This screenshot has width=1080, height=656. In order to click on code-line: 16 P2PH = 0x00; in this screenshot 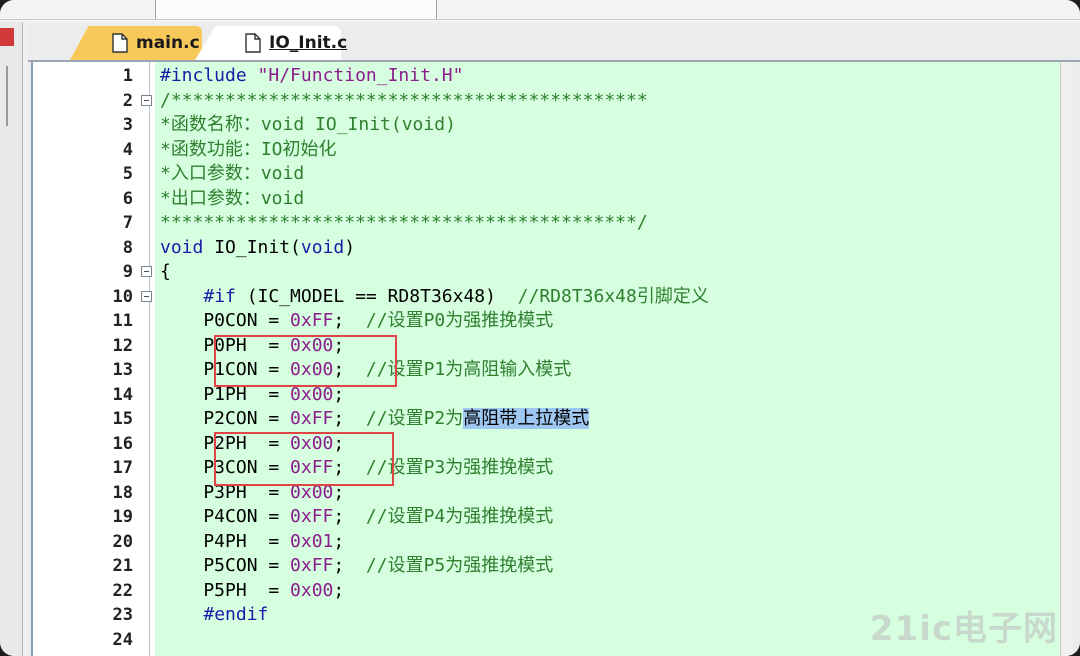, I will do `click(545, 444)`.